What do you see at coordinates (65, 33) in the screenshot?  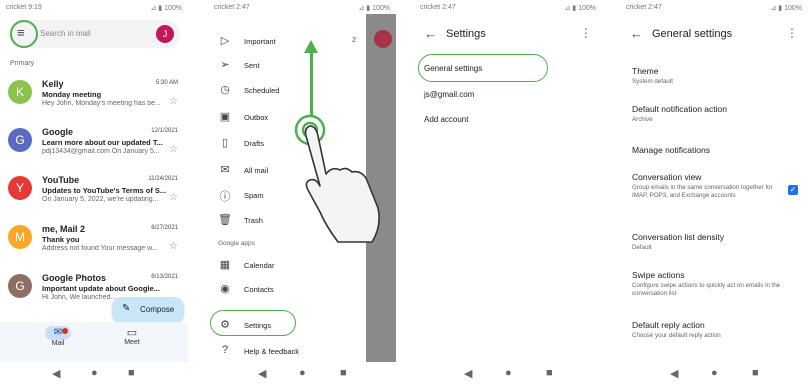 I see `search-placeholder: Search in mail` at bounding box center [65, 33].